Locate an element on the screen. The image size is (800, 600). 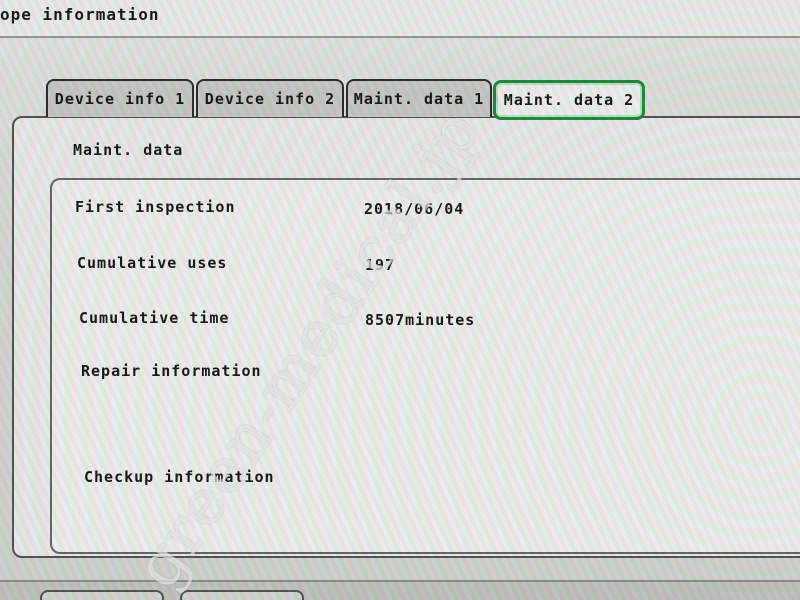
tab-label: Device info 1 is located at coordinates (120, 99).